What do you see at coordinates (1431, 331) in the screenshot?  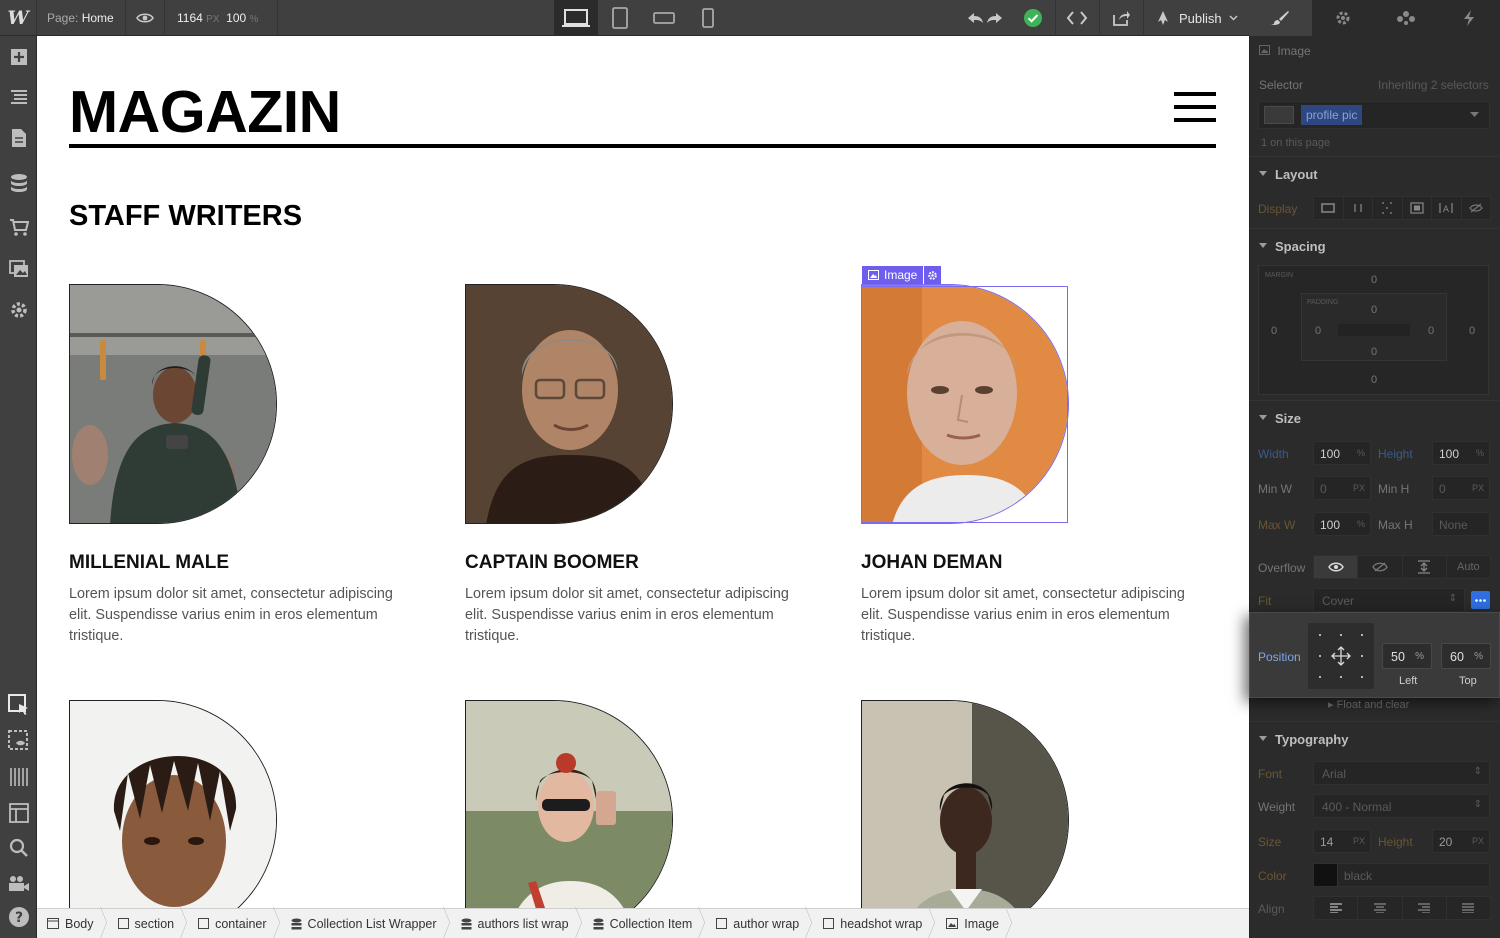 I see `padding-right-value: 0` at bounding box center [1431, 331].